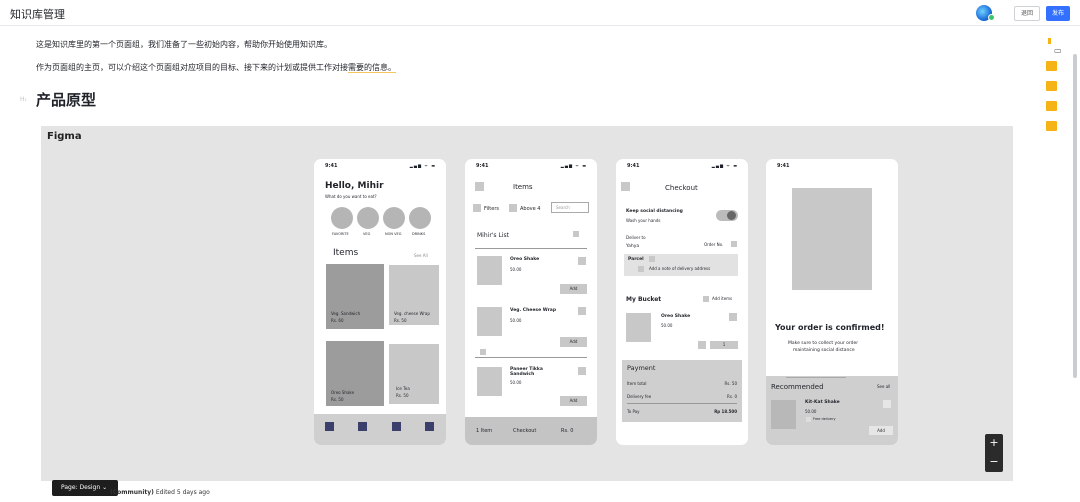  I want to click on recommended-item-image, so click(783, 414).